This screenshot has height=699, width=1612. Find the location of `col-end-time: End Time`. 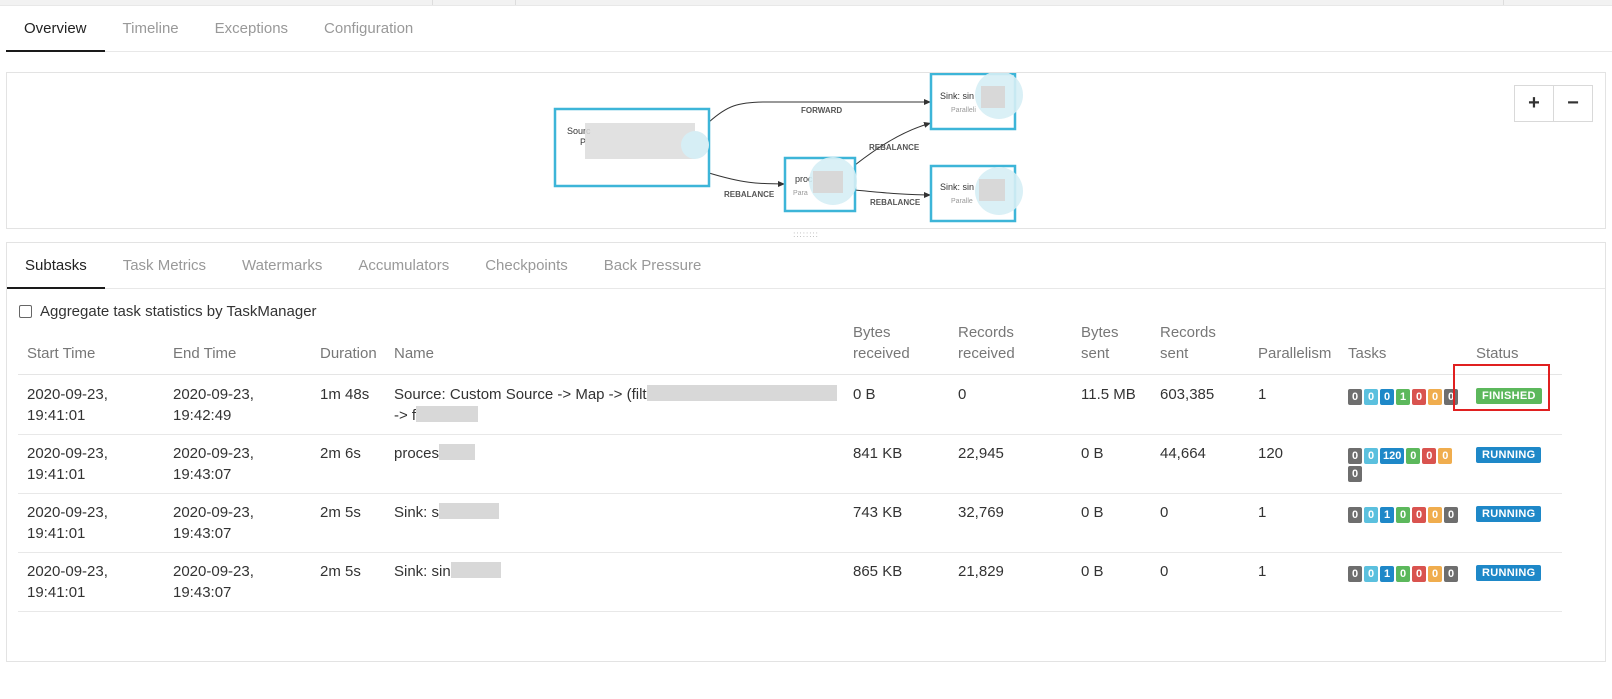

col-end-time: End Time is located at coordinates (204, 353).